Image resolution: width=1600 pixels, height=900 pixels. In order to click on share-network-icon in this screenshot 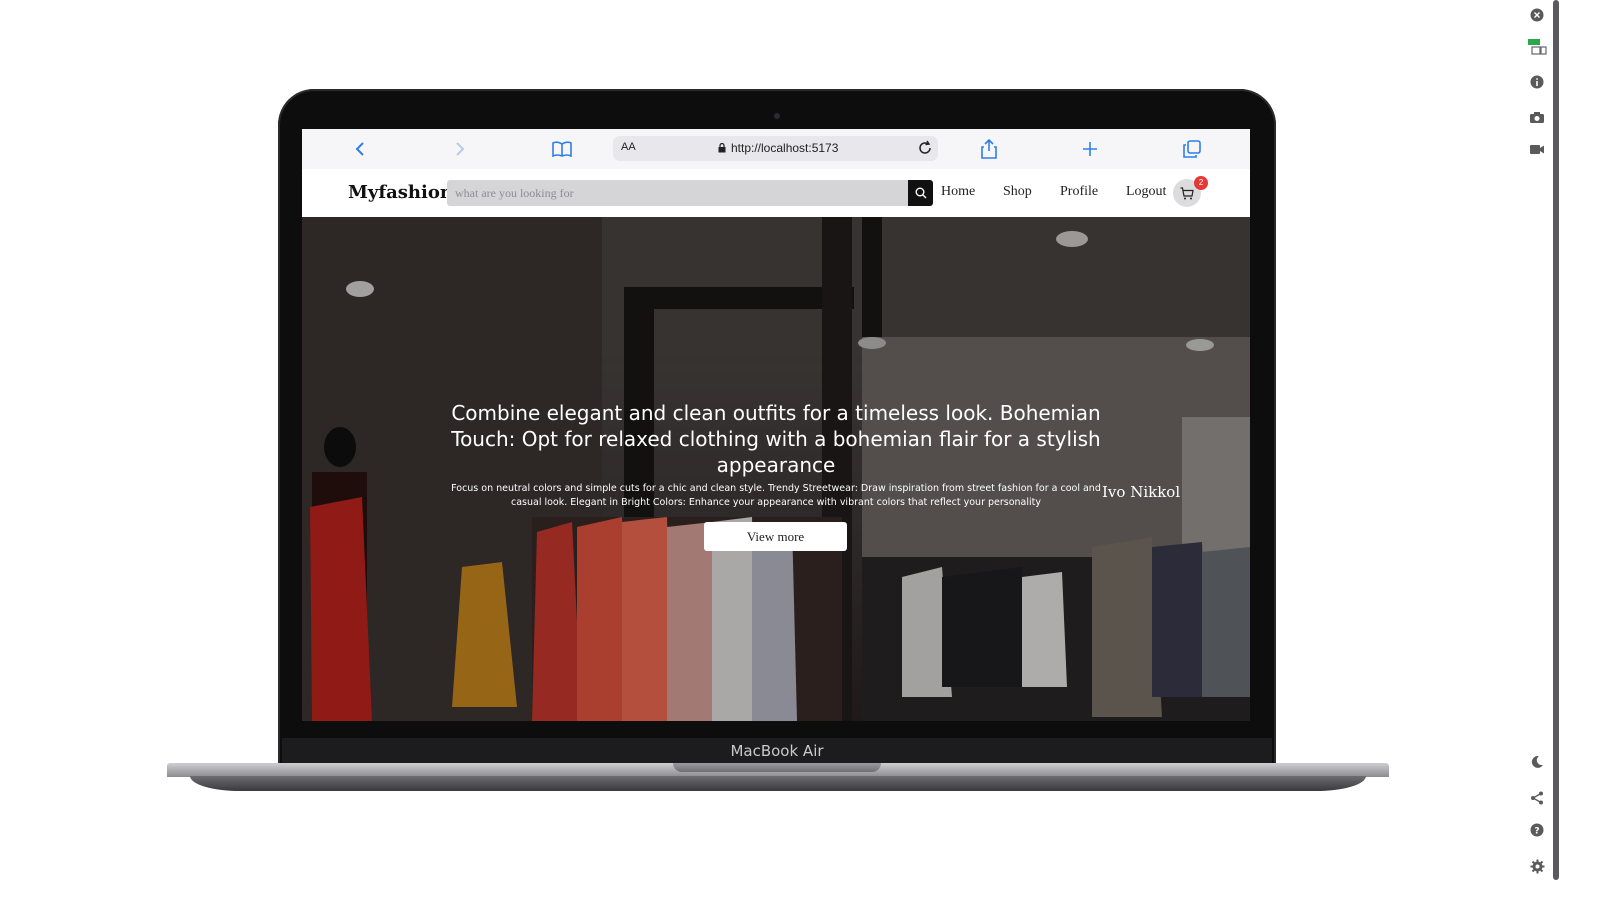, I will do `click(1537, 798)`.